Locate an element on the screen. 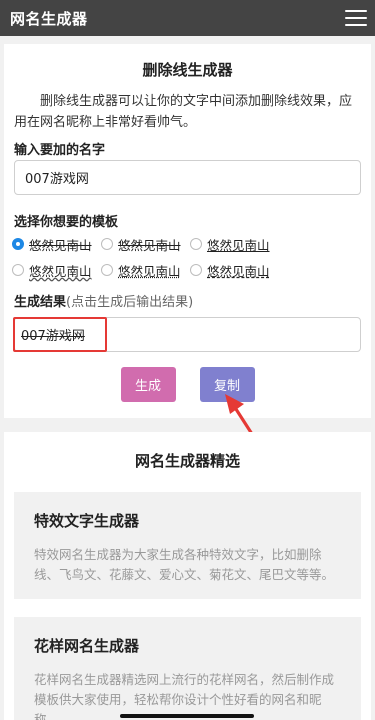  hamburger-menu-icon is located at coordinates (356, 18).